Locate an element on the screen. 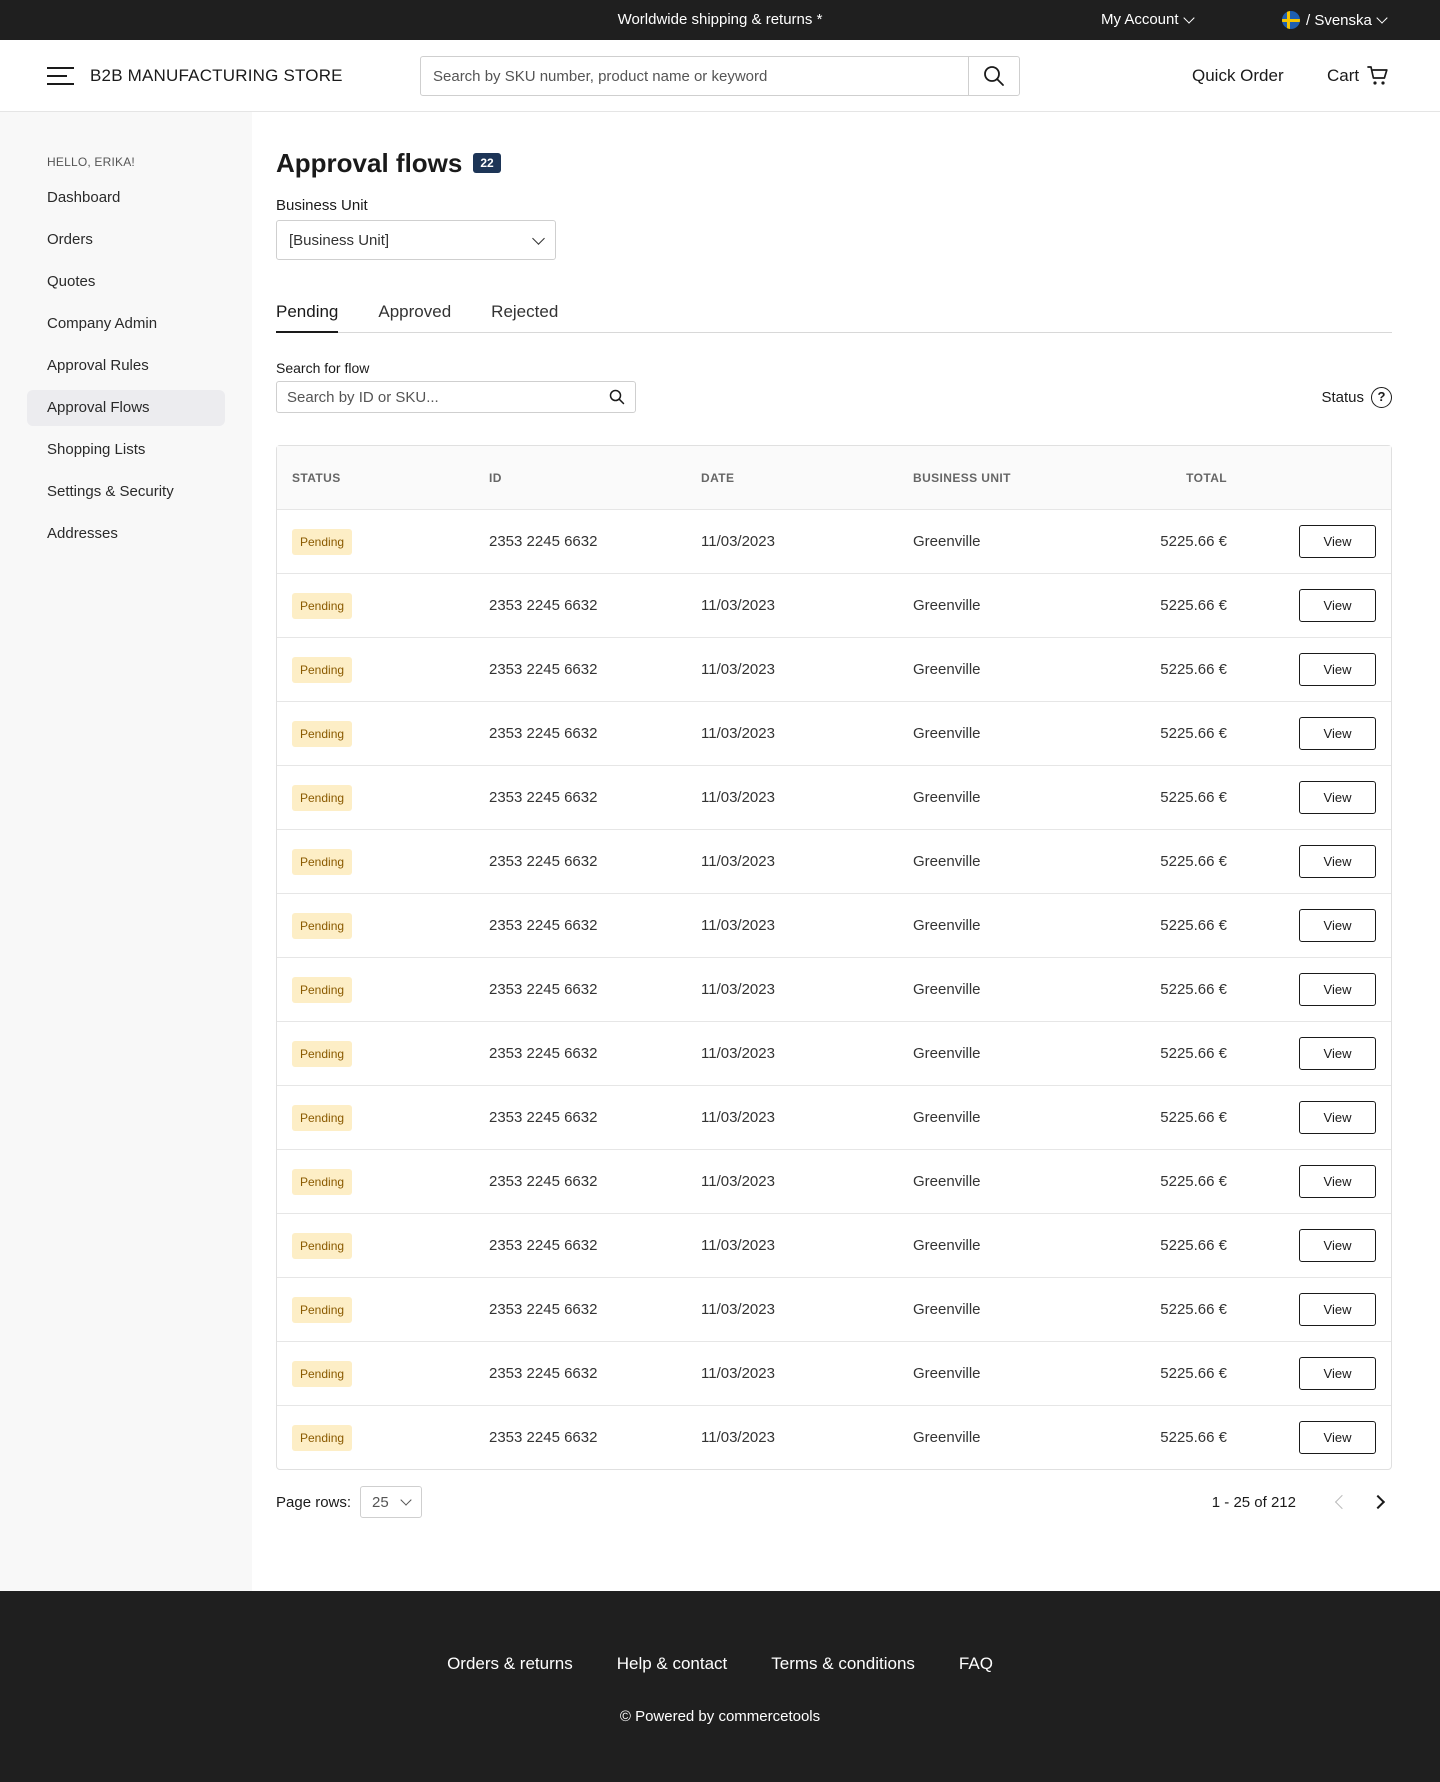 The height and width of the screenshot is (1782, 1440). search-button is located at coordinates (993, 76).